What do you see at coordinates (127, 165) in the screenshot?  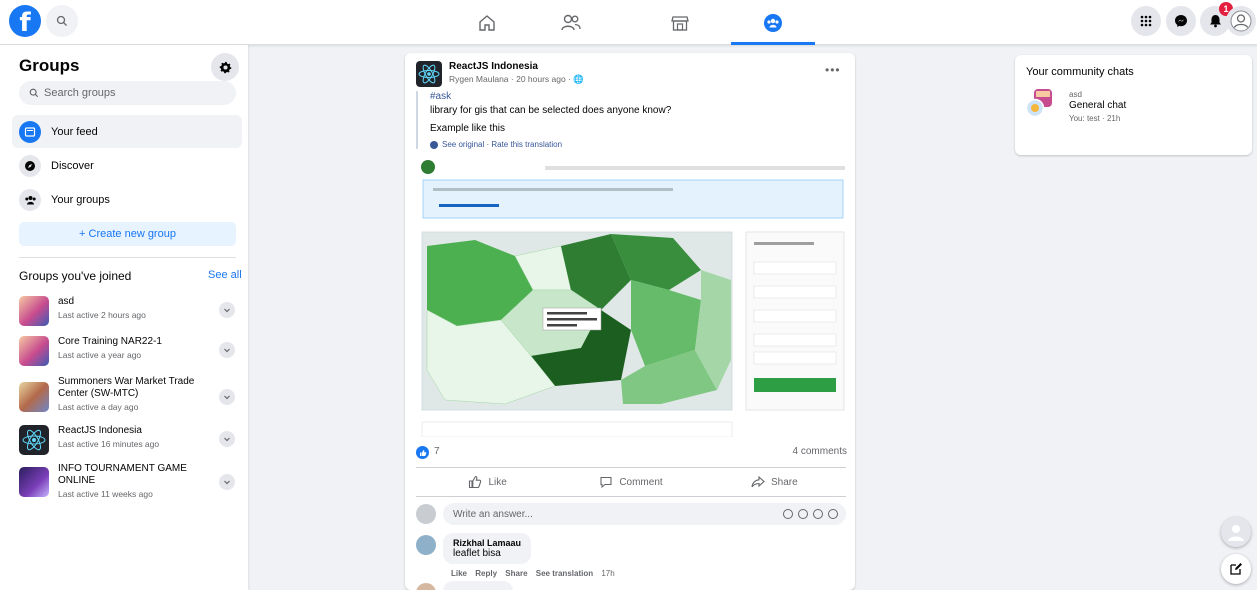 I see `sidebar-item-discover: Discover` at bounding box center [127, 165].